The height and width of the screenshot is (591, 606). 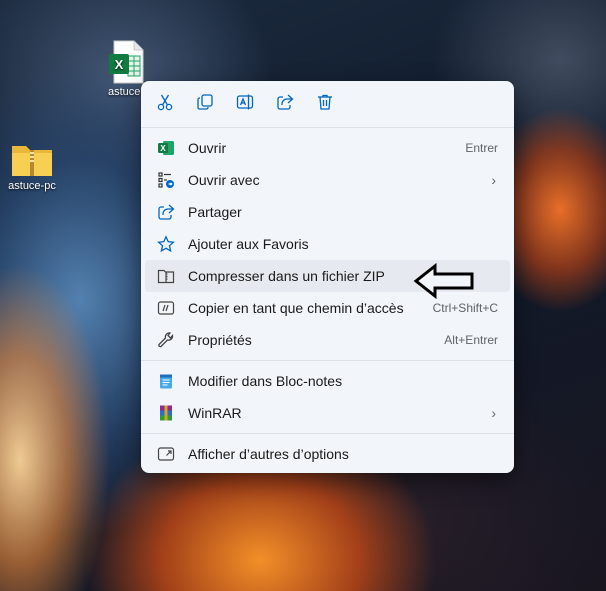 I want to click on left-arrow-icon, so click(x=445, y=283).